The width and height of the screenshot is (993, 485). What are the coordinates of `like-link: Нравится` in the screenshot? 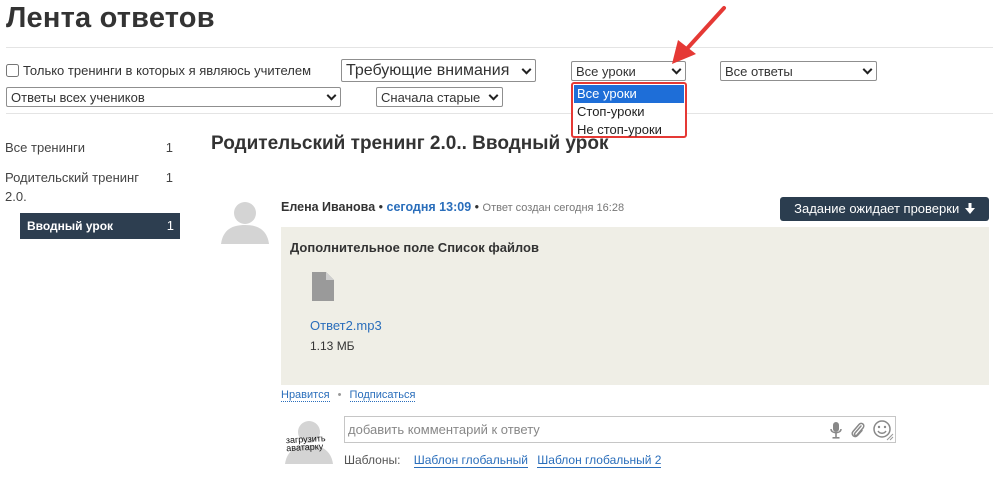 It's located at (305, 395).